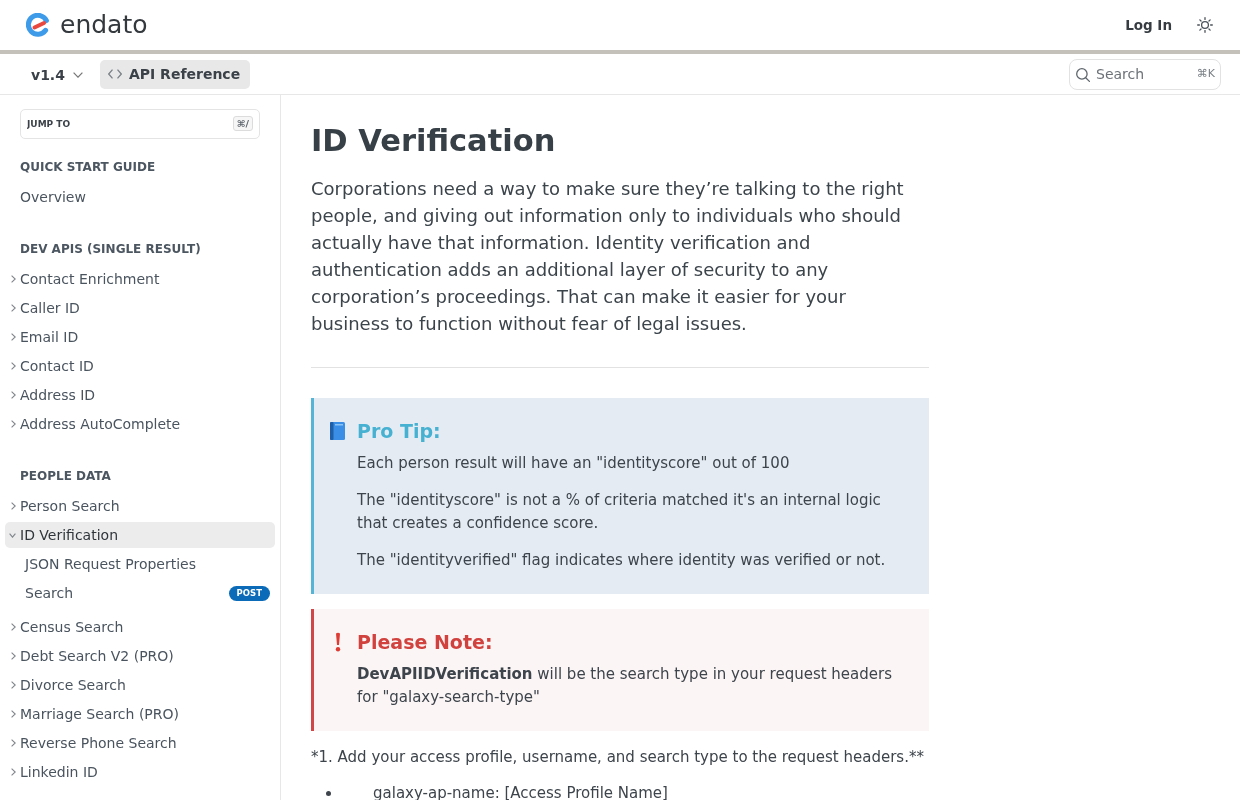  What do you see at coordinates (140, 424) in the screenshot?
I see `sidebar-item: Address AutoComplete` at bounding box center [140, 424].